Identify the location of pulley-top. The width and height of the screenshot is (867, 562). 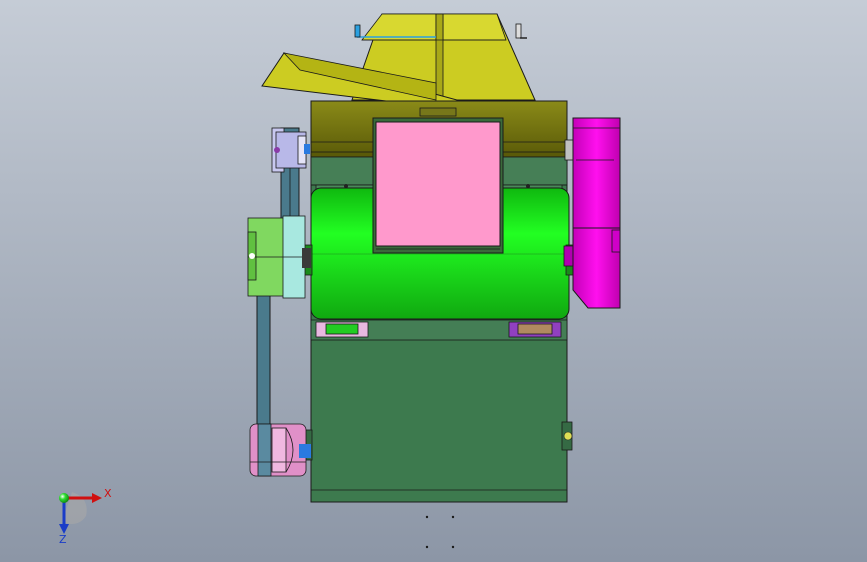
(290, 150).